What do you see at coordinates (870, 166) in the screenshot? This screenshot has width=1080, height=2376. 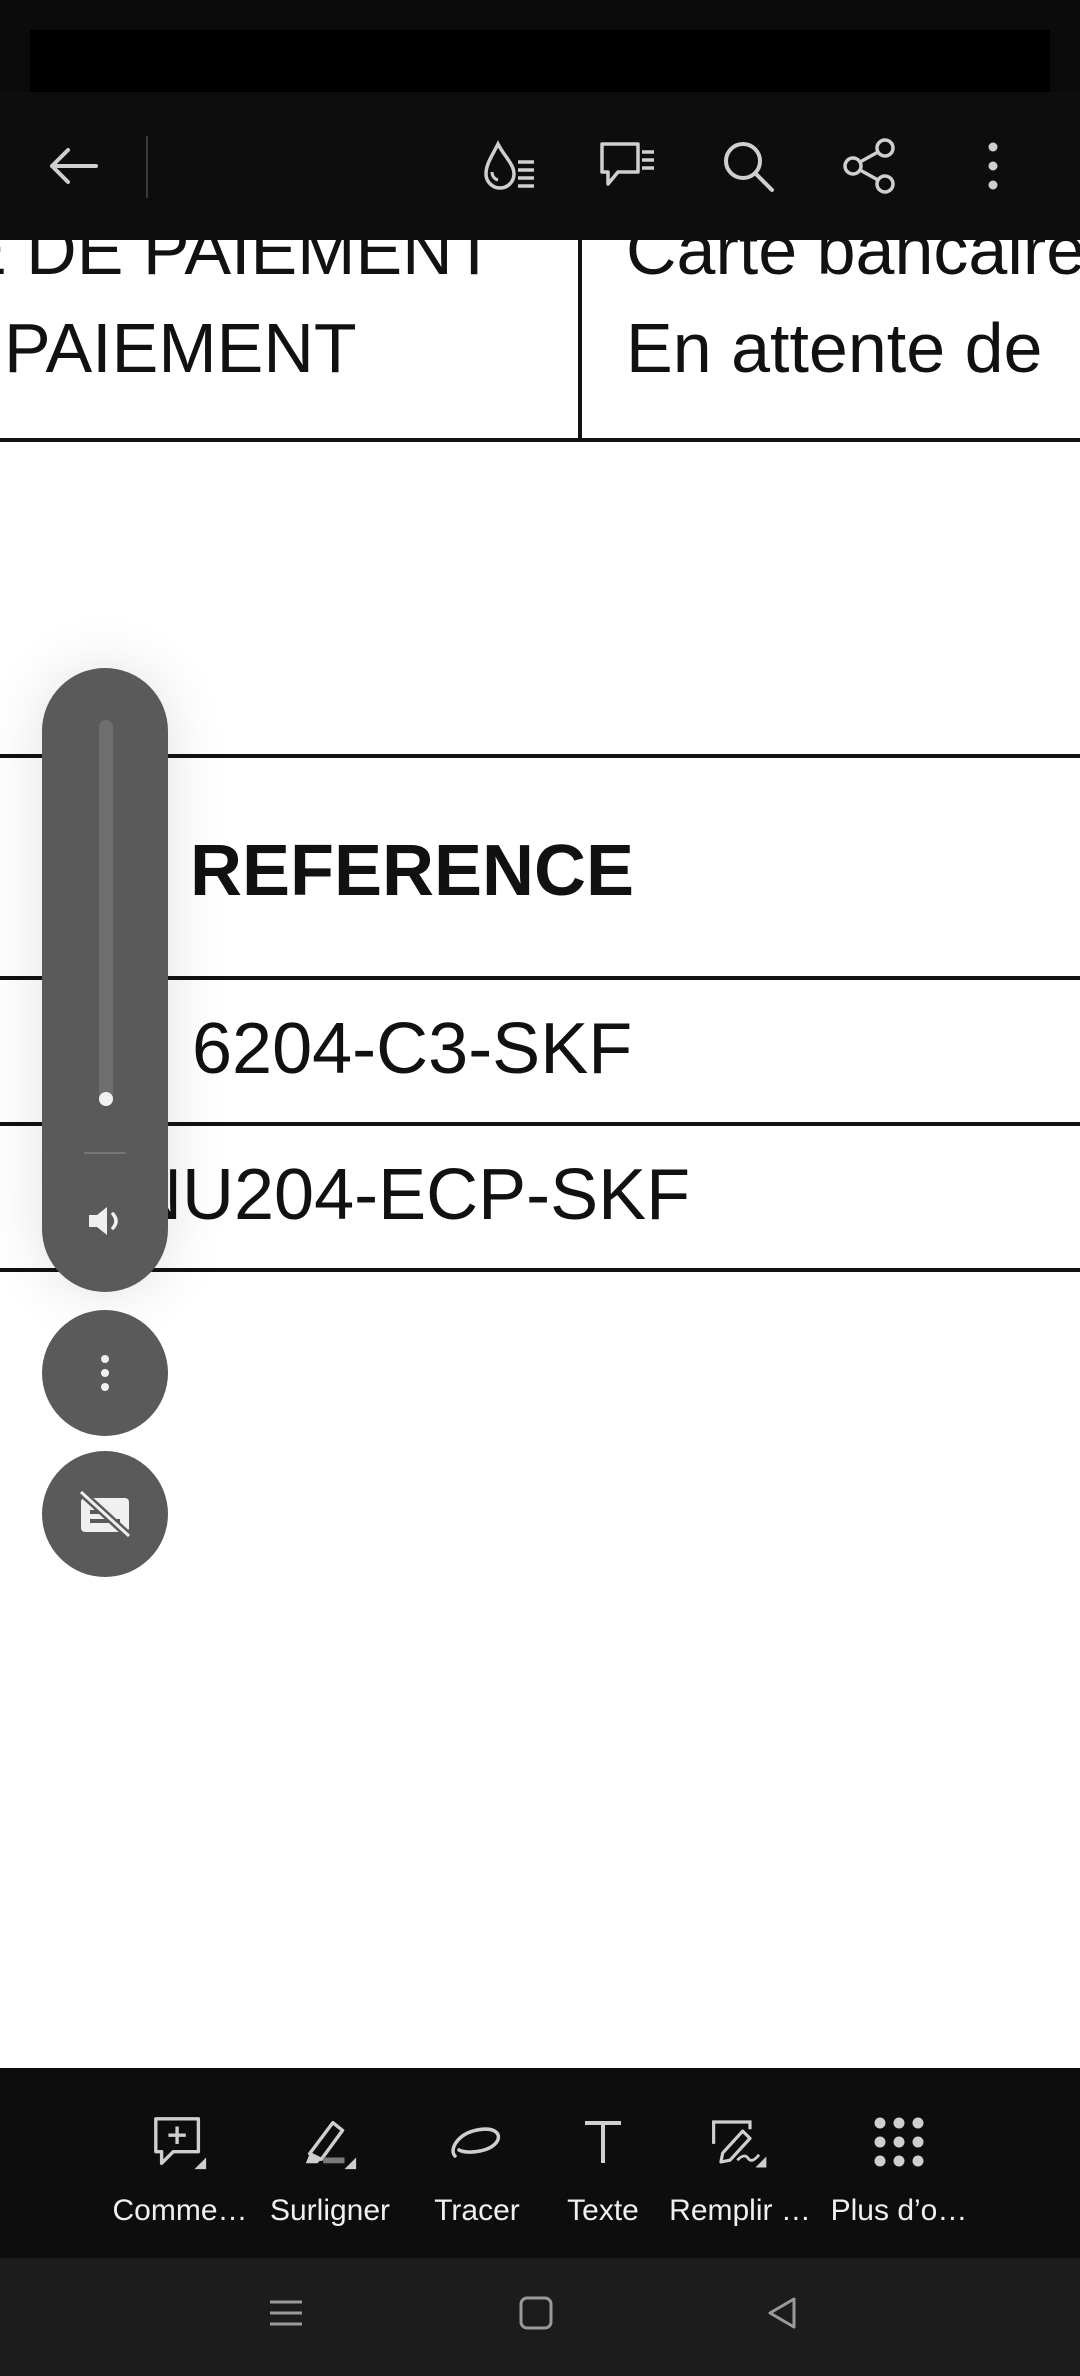 I see `share-icon` at bounding box center [870, 166].